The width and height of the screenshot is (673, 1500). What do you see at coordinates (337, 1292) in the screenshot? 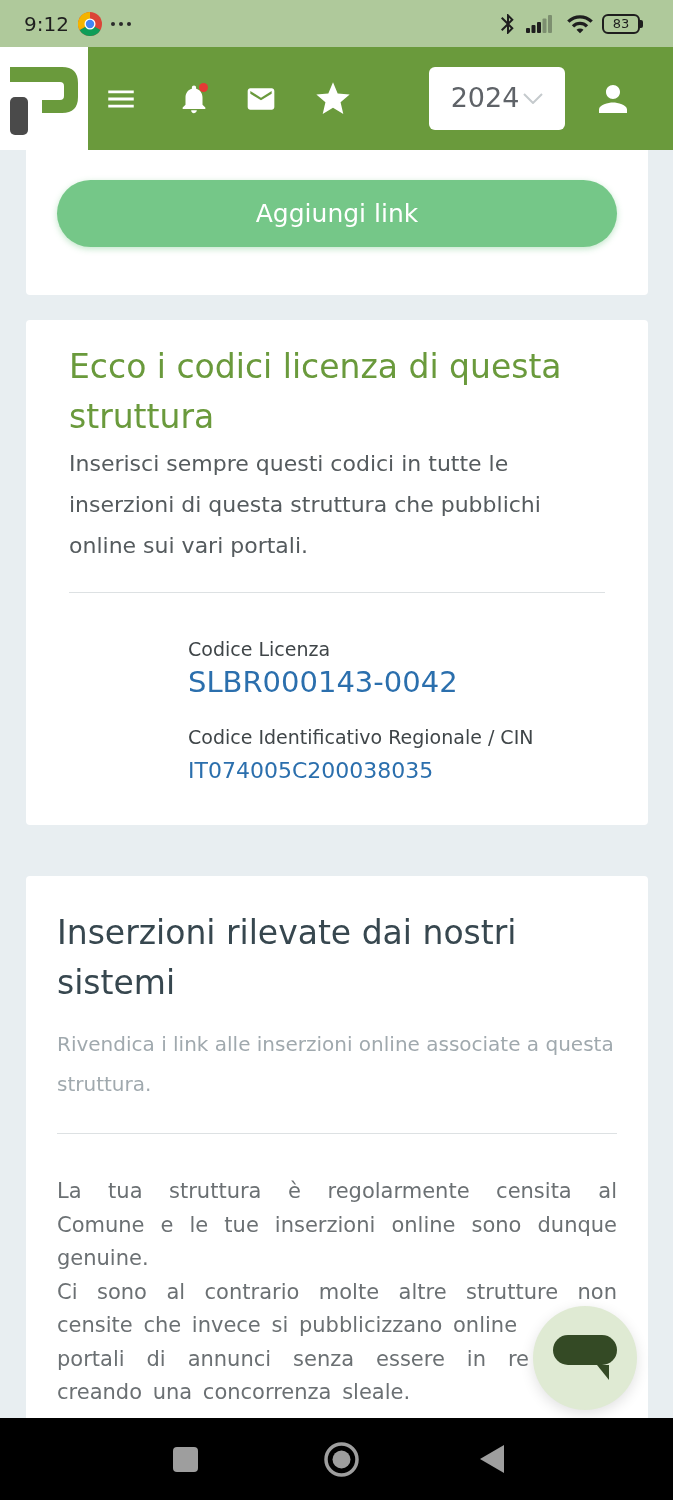
I see `paragraph-line: Ci sono al contrario molte altre strutture non` at bounding box center [337, 1292].